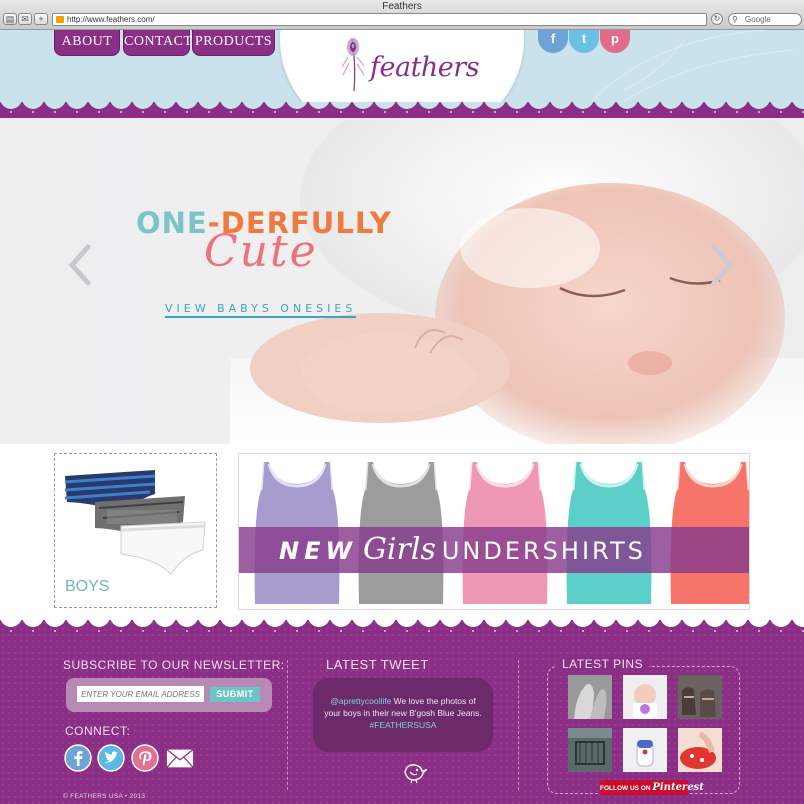 The width and height of the screenshot is (804, 804). Describe the element at coordinates (626, 788) in the screenshot. I see `follow-prefix: FOLLOW US ON` at that location.